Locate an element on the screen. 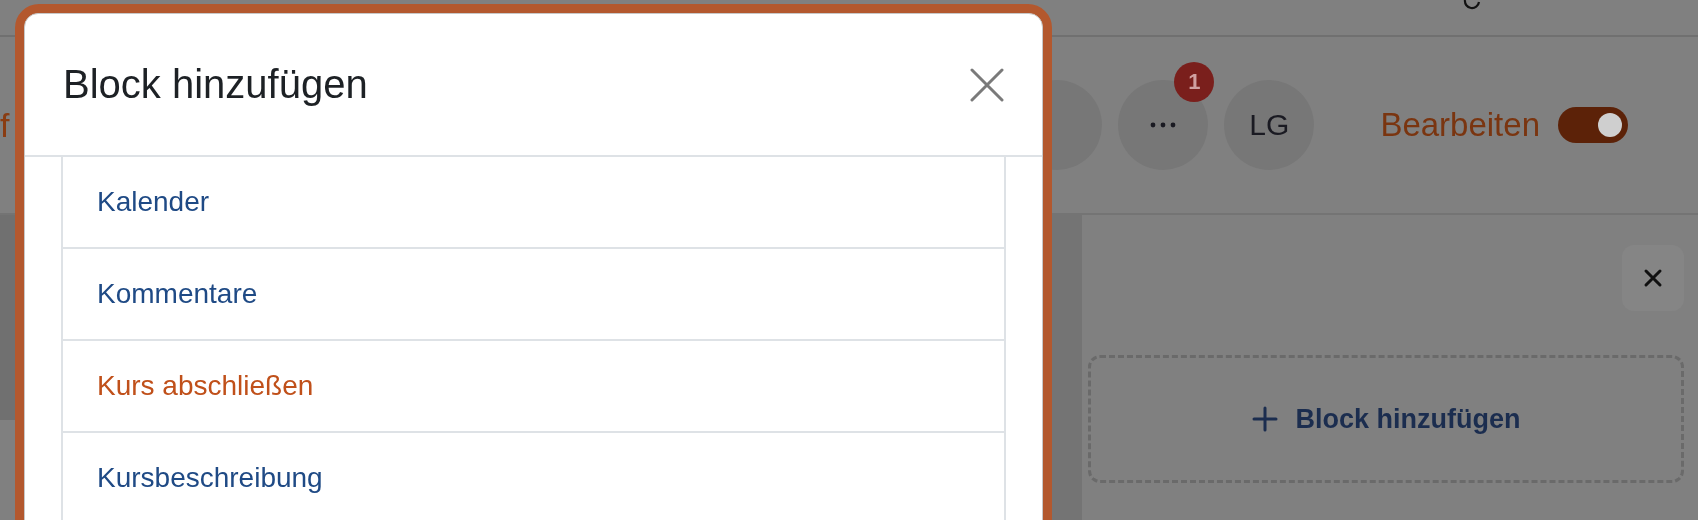 This screenshot has width=1698, height=520. modal-title: Block hinzufügen is located at coordinates (215, 84).